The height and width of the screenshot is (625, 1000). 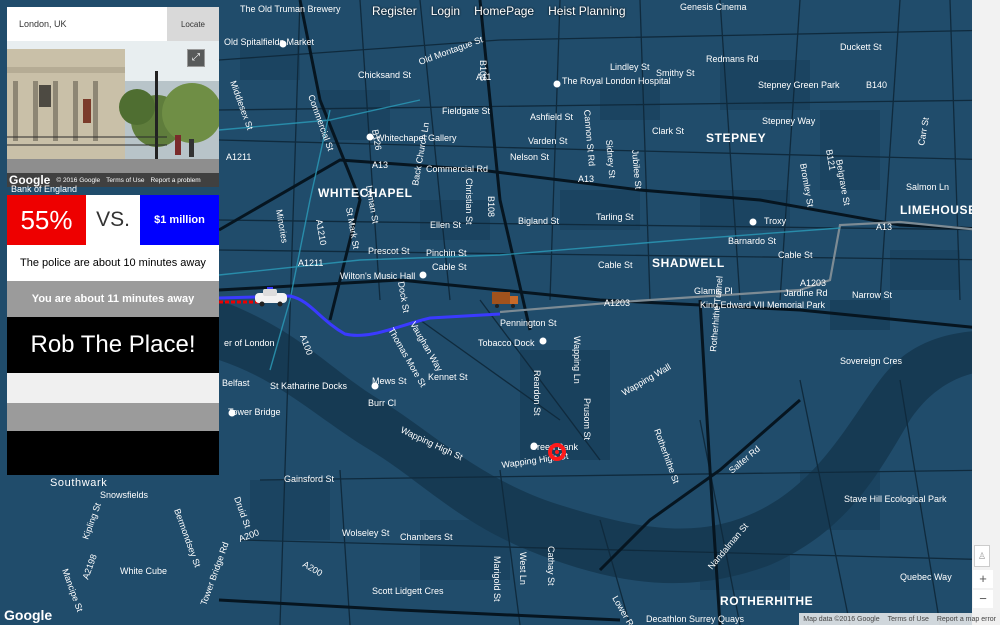 What do you see at coordinates (408, 591) in the screenshot?
I see `label-scott-lidgett: Scott Lidgett Cres` at bounding box center [408, 591].